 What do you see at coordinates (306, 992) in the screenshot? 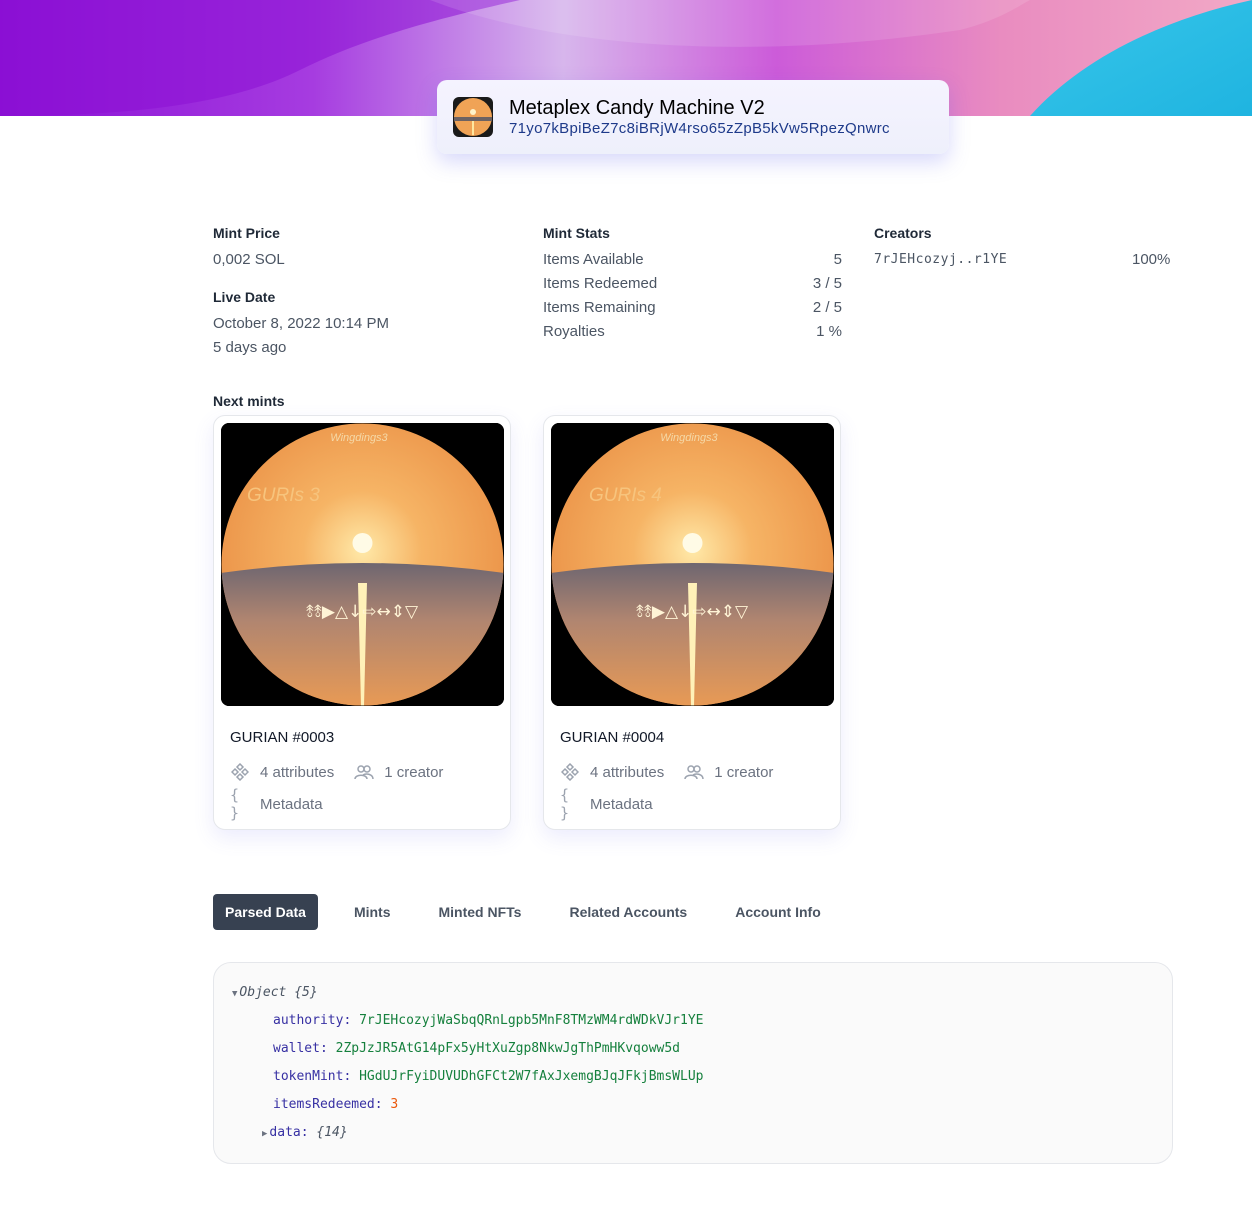
I see `json-root-count: {5}` at bounding box center [306, 992].